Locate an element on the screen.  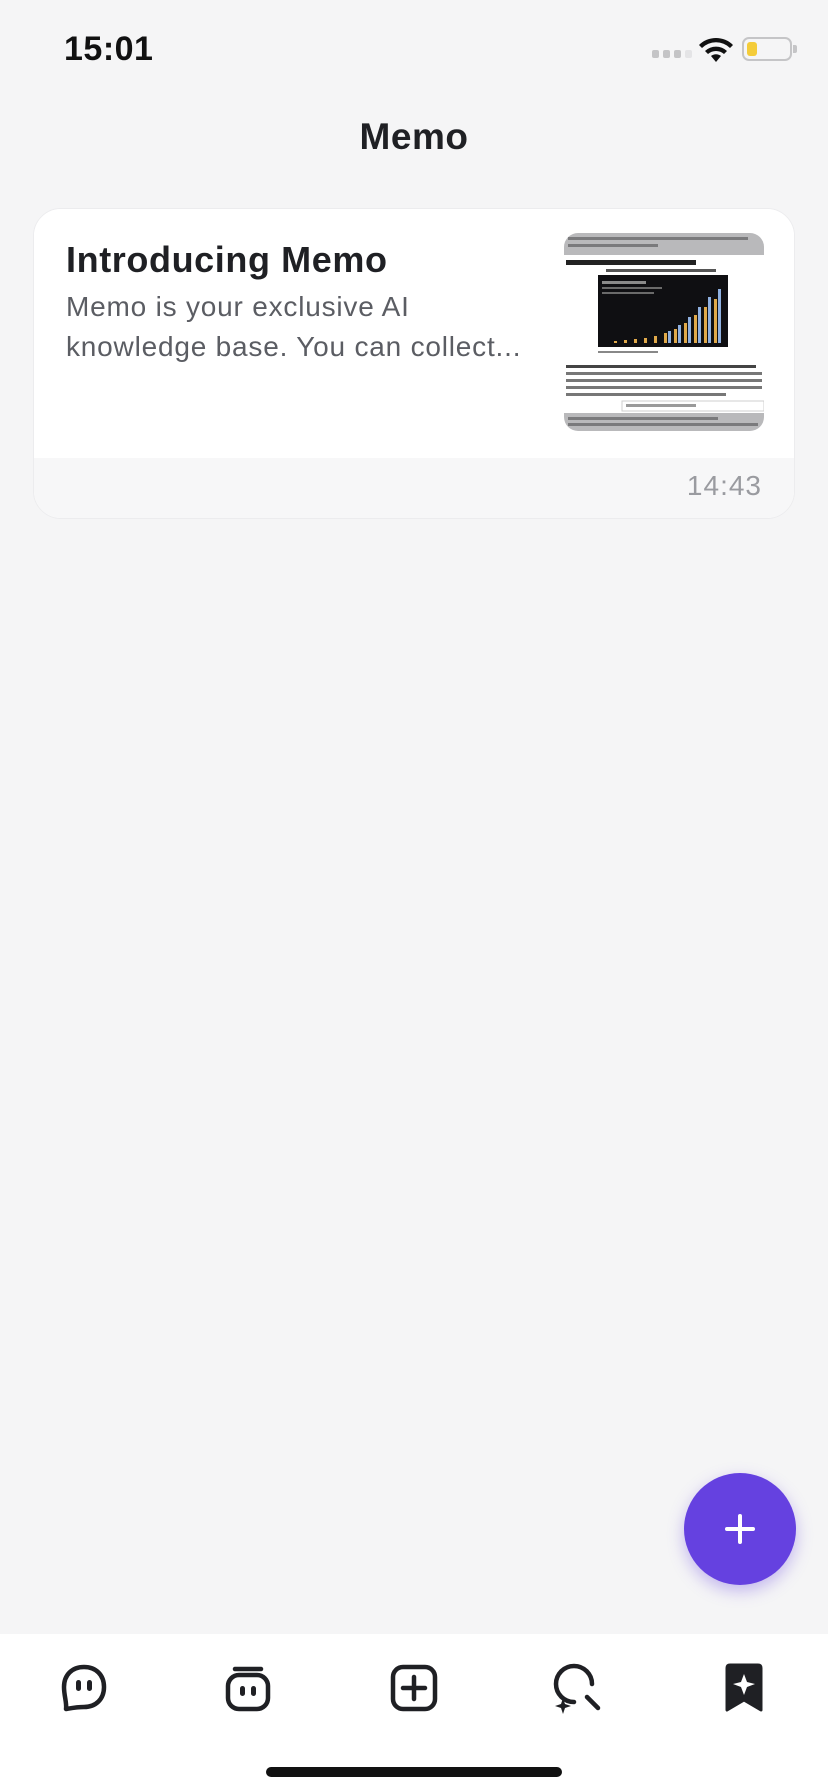
wifi-icon is located at coordinates (716, 49).